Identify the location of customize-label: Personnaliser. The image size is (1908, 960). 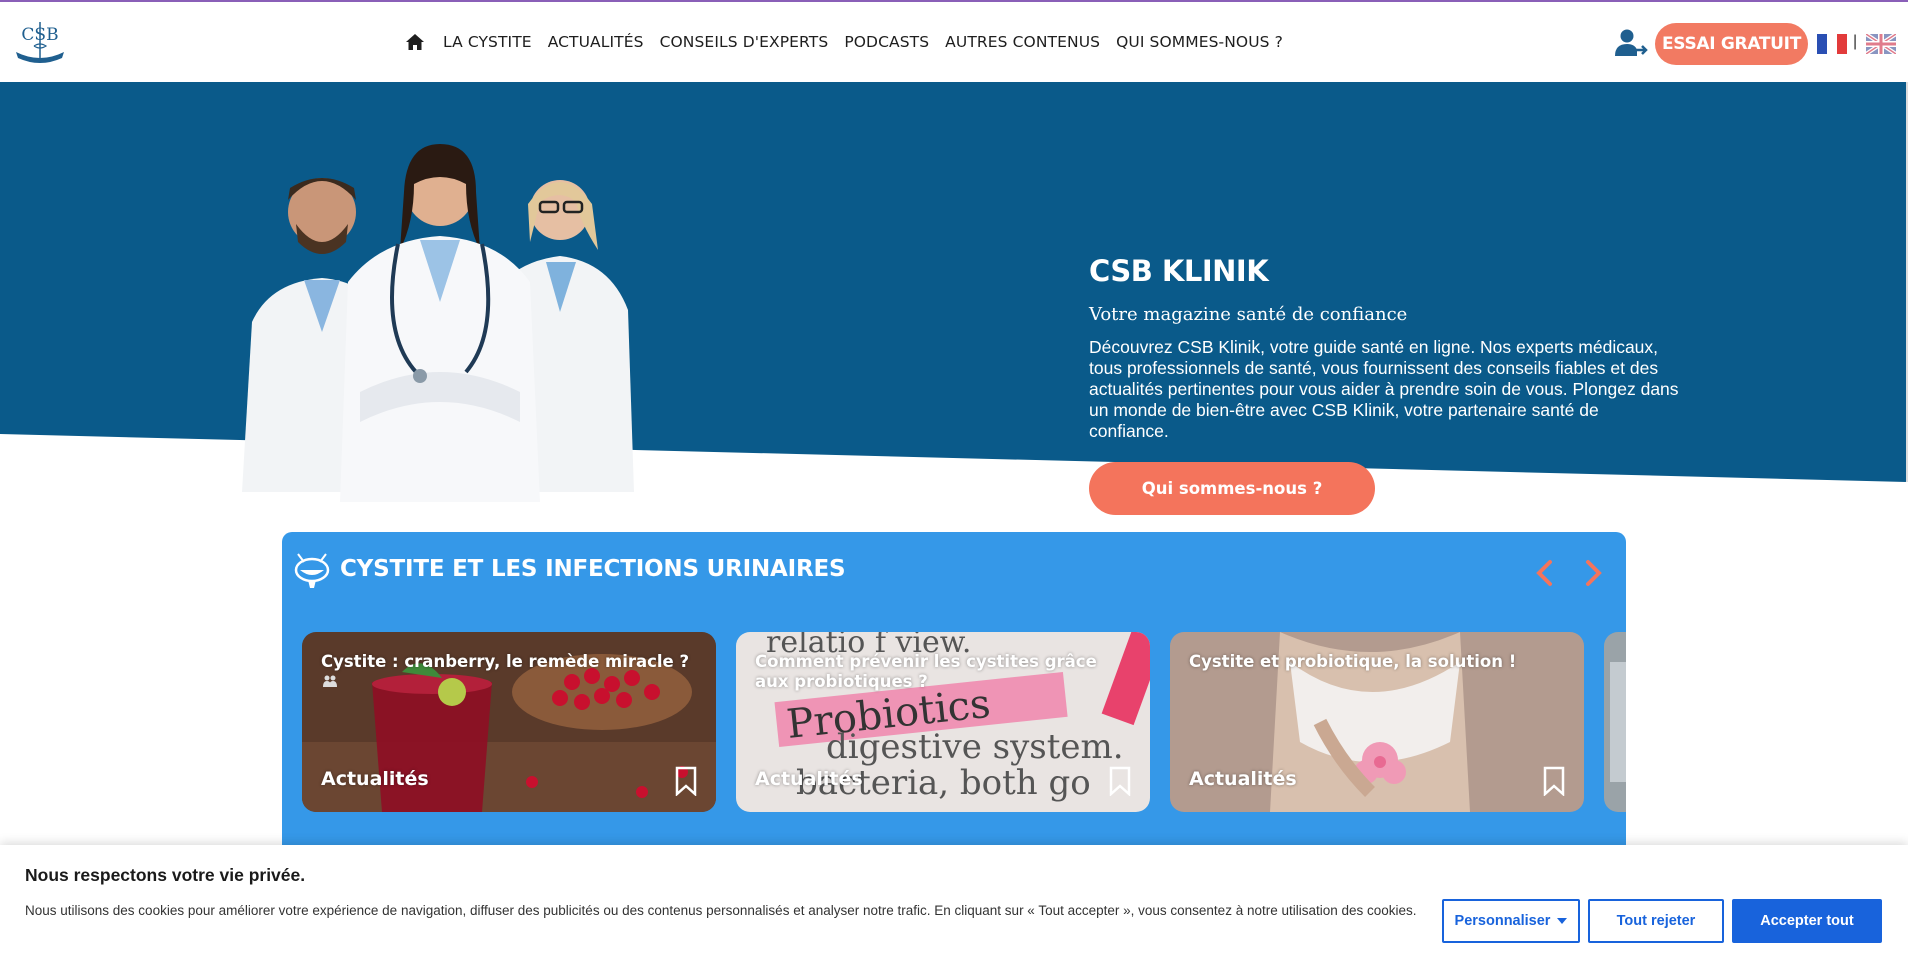
(1502, 921).